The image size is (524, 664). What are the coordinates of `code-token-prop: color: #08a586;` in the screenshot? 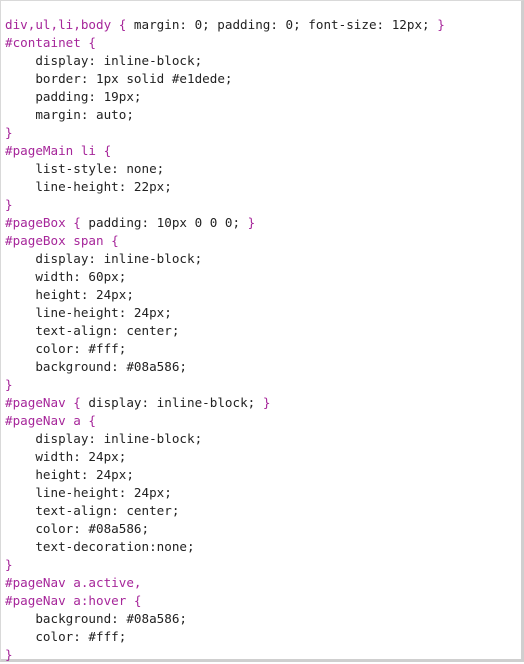 It's located at (92, 528).